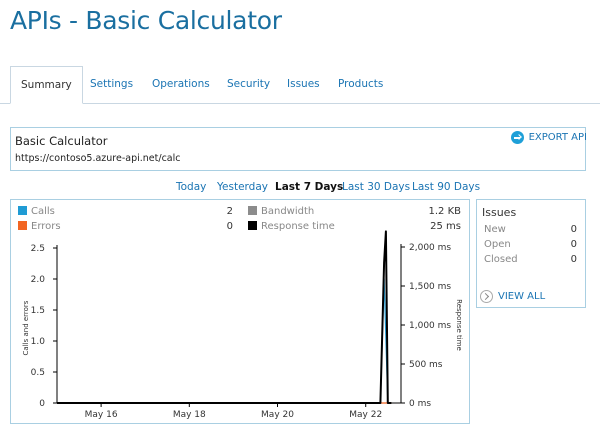 This screenshot has height=443, width=600. What do you see at coordinates (426, 365) in the screenshot?
I see `right-tick-label: 500 ms` at bounding box center [426, 365].